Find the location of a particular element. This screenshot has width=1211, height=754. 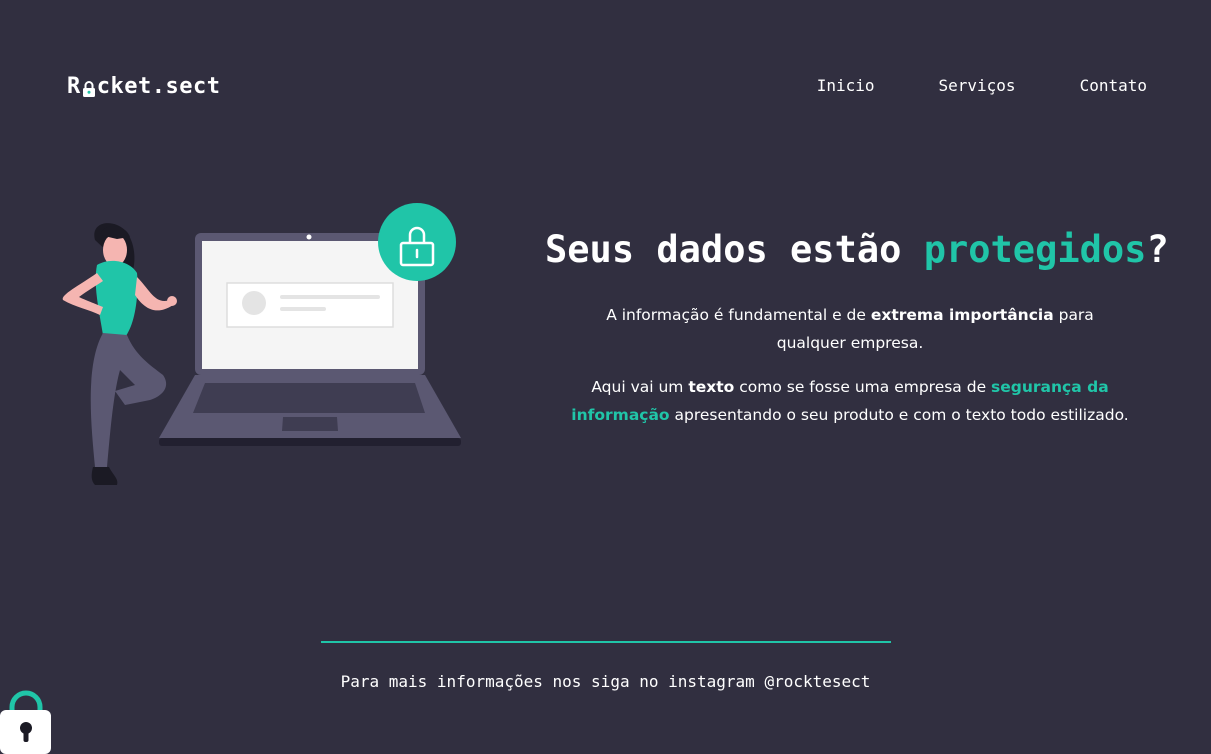

nav-item-contato: Contato is located at coordinates (1113, 85).